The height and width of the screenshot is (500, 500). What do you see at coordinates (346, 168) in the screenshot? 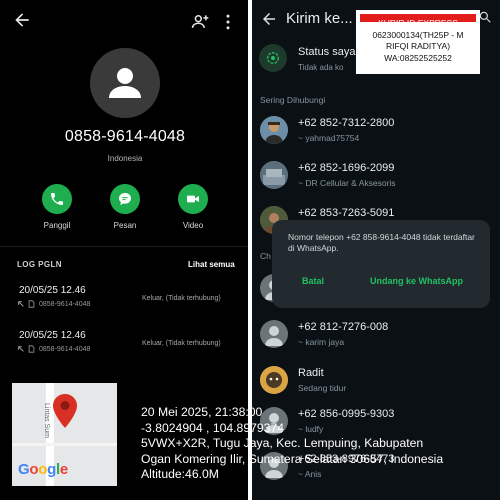
I see `contact-name: +62 852-1696-2099` at bounding box center [346, 168].